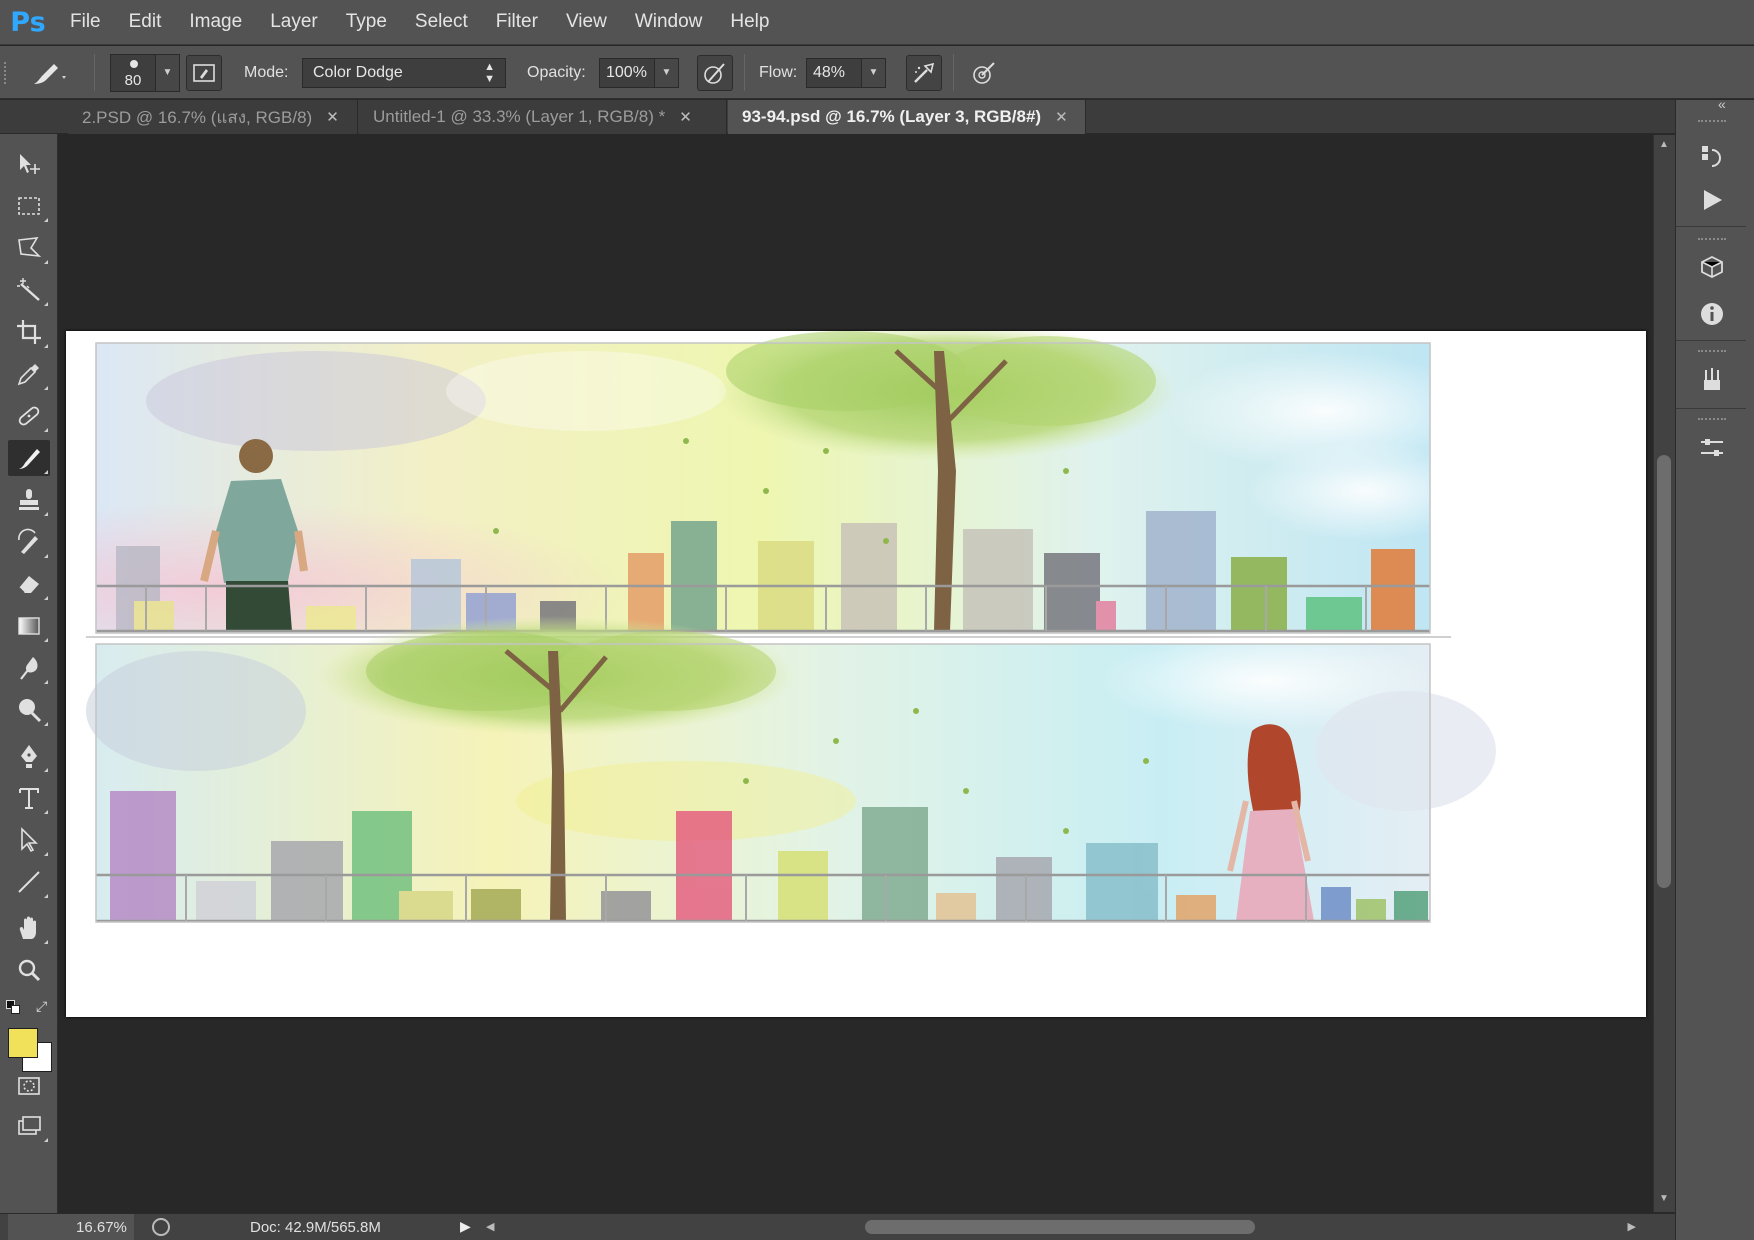  I want to click on menu-window: Window, so click(669, 22).